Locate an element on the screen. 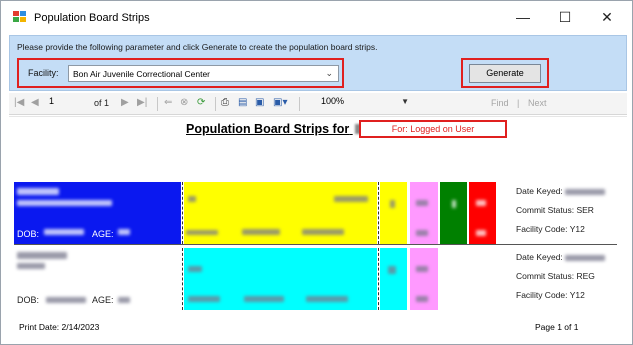 The width and height of the screenshot is (633, 345). zoom-value: 100% is located at coordinates (333, 101).